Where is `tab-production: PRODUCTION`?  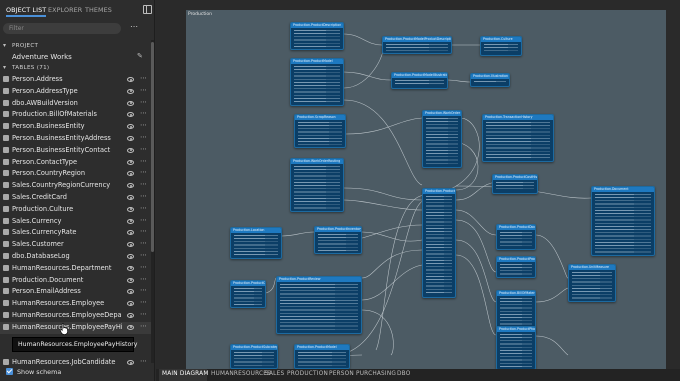 tab-production: PRODUCTION is located at coordinates (307, 374).